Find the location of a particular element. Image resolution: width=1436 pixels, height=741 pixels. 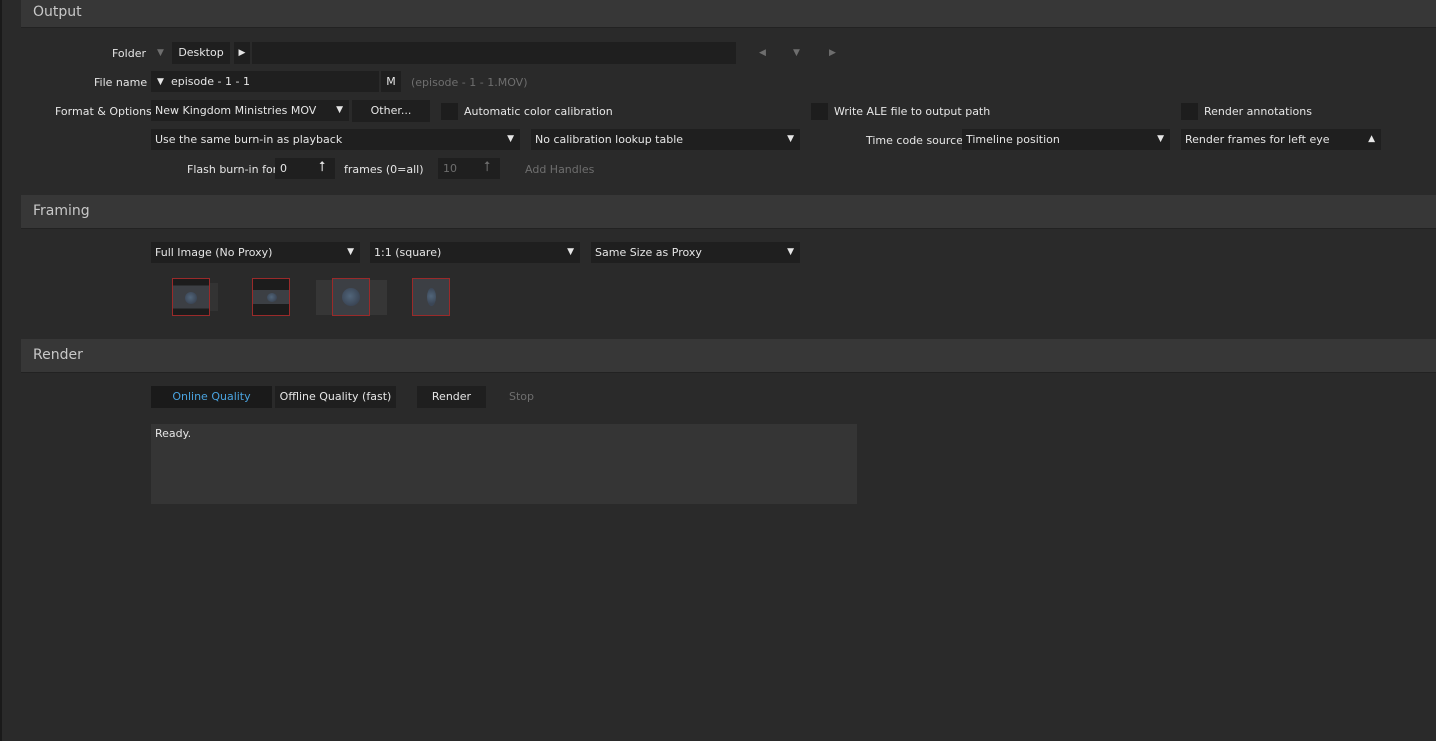

format-options-label: Format & Options is located at coordinates (103, 111).